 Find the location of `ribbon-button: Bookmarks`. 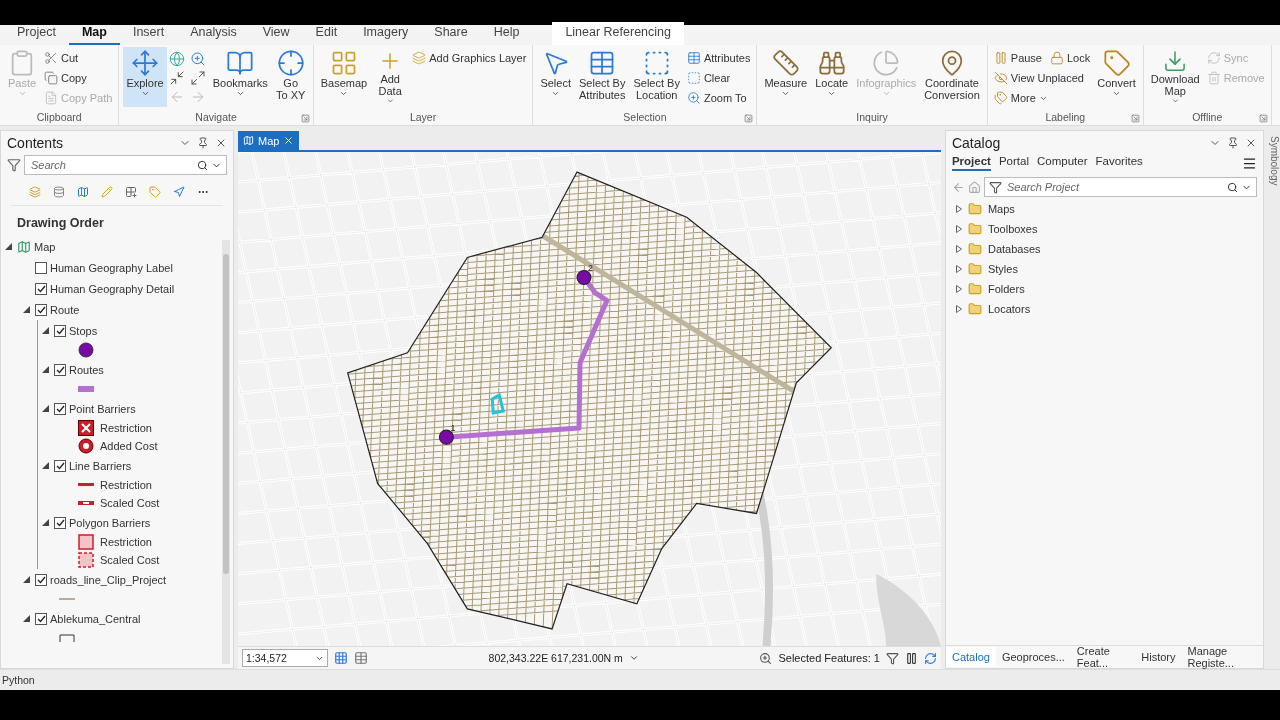

ribbon-button: Bookmarks is located at coordinates (240, 77).